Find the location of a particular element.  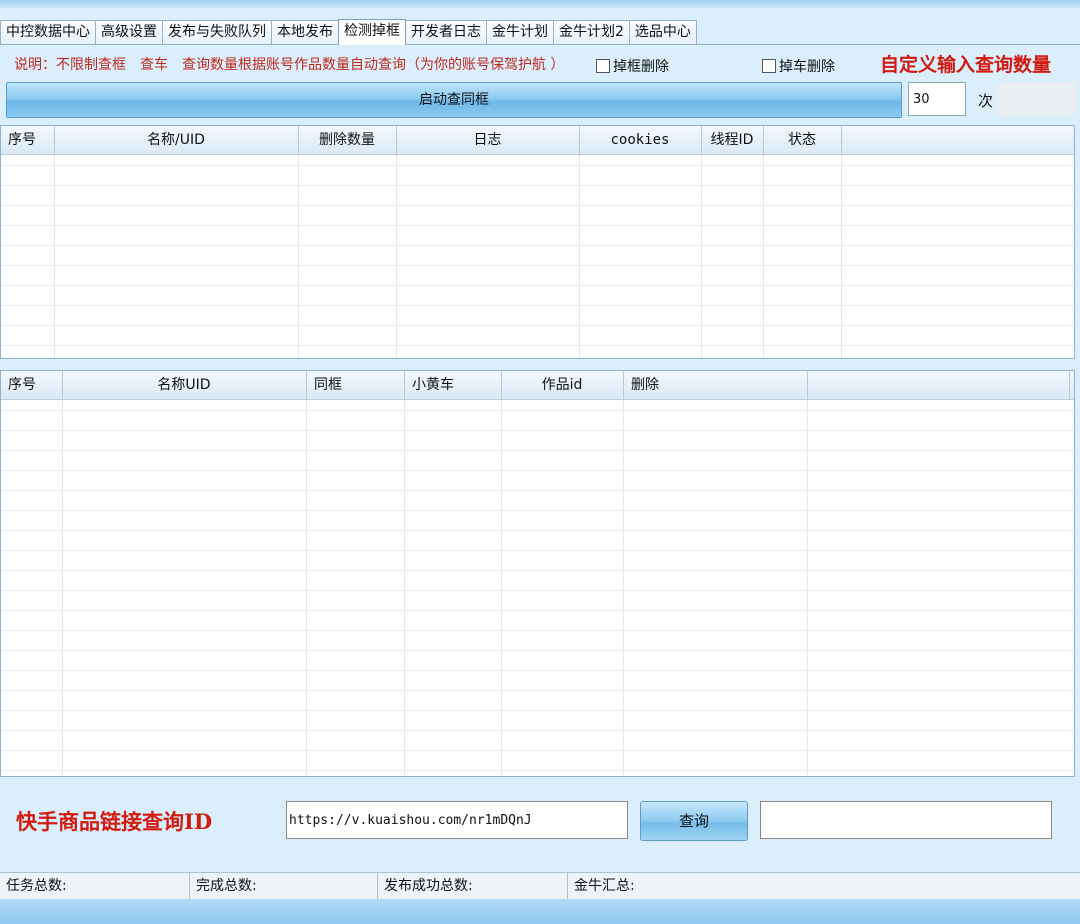

table-header: 序号 名称/UID 删除数量 日志 cookies 线程ID 状态 is located at coordinates (537, 140).